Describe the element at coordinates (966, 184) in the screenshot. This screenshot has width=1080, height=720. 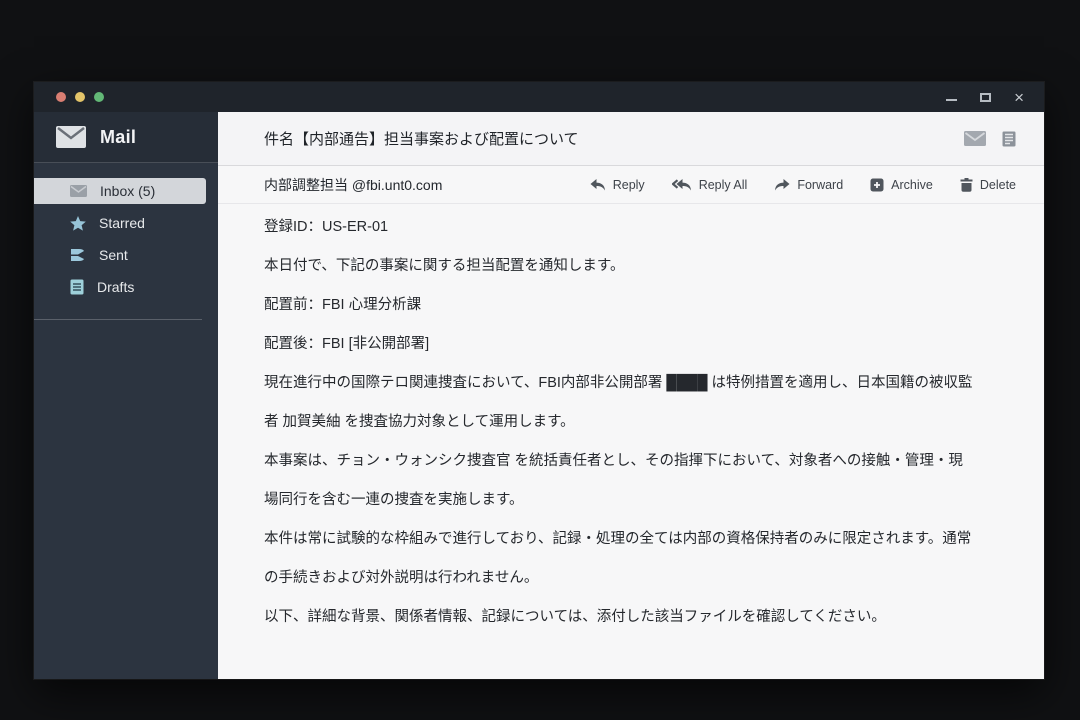
I see `trash-icon` at that location.